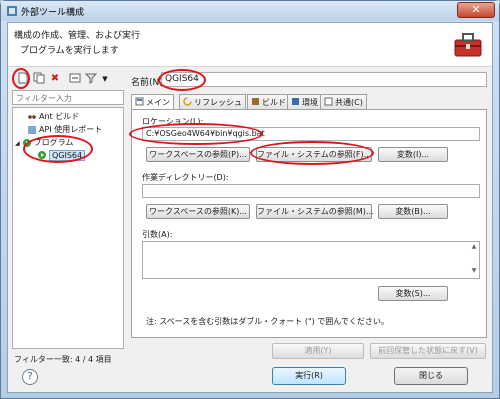  Describe the element at coordinates (55, 79) in the screenshot. I see `delete-config-icon: ✖` at that location.